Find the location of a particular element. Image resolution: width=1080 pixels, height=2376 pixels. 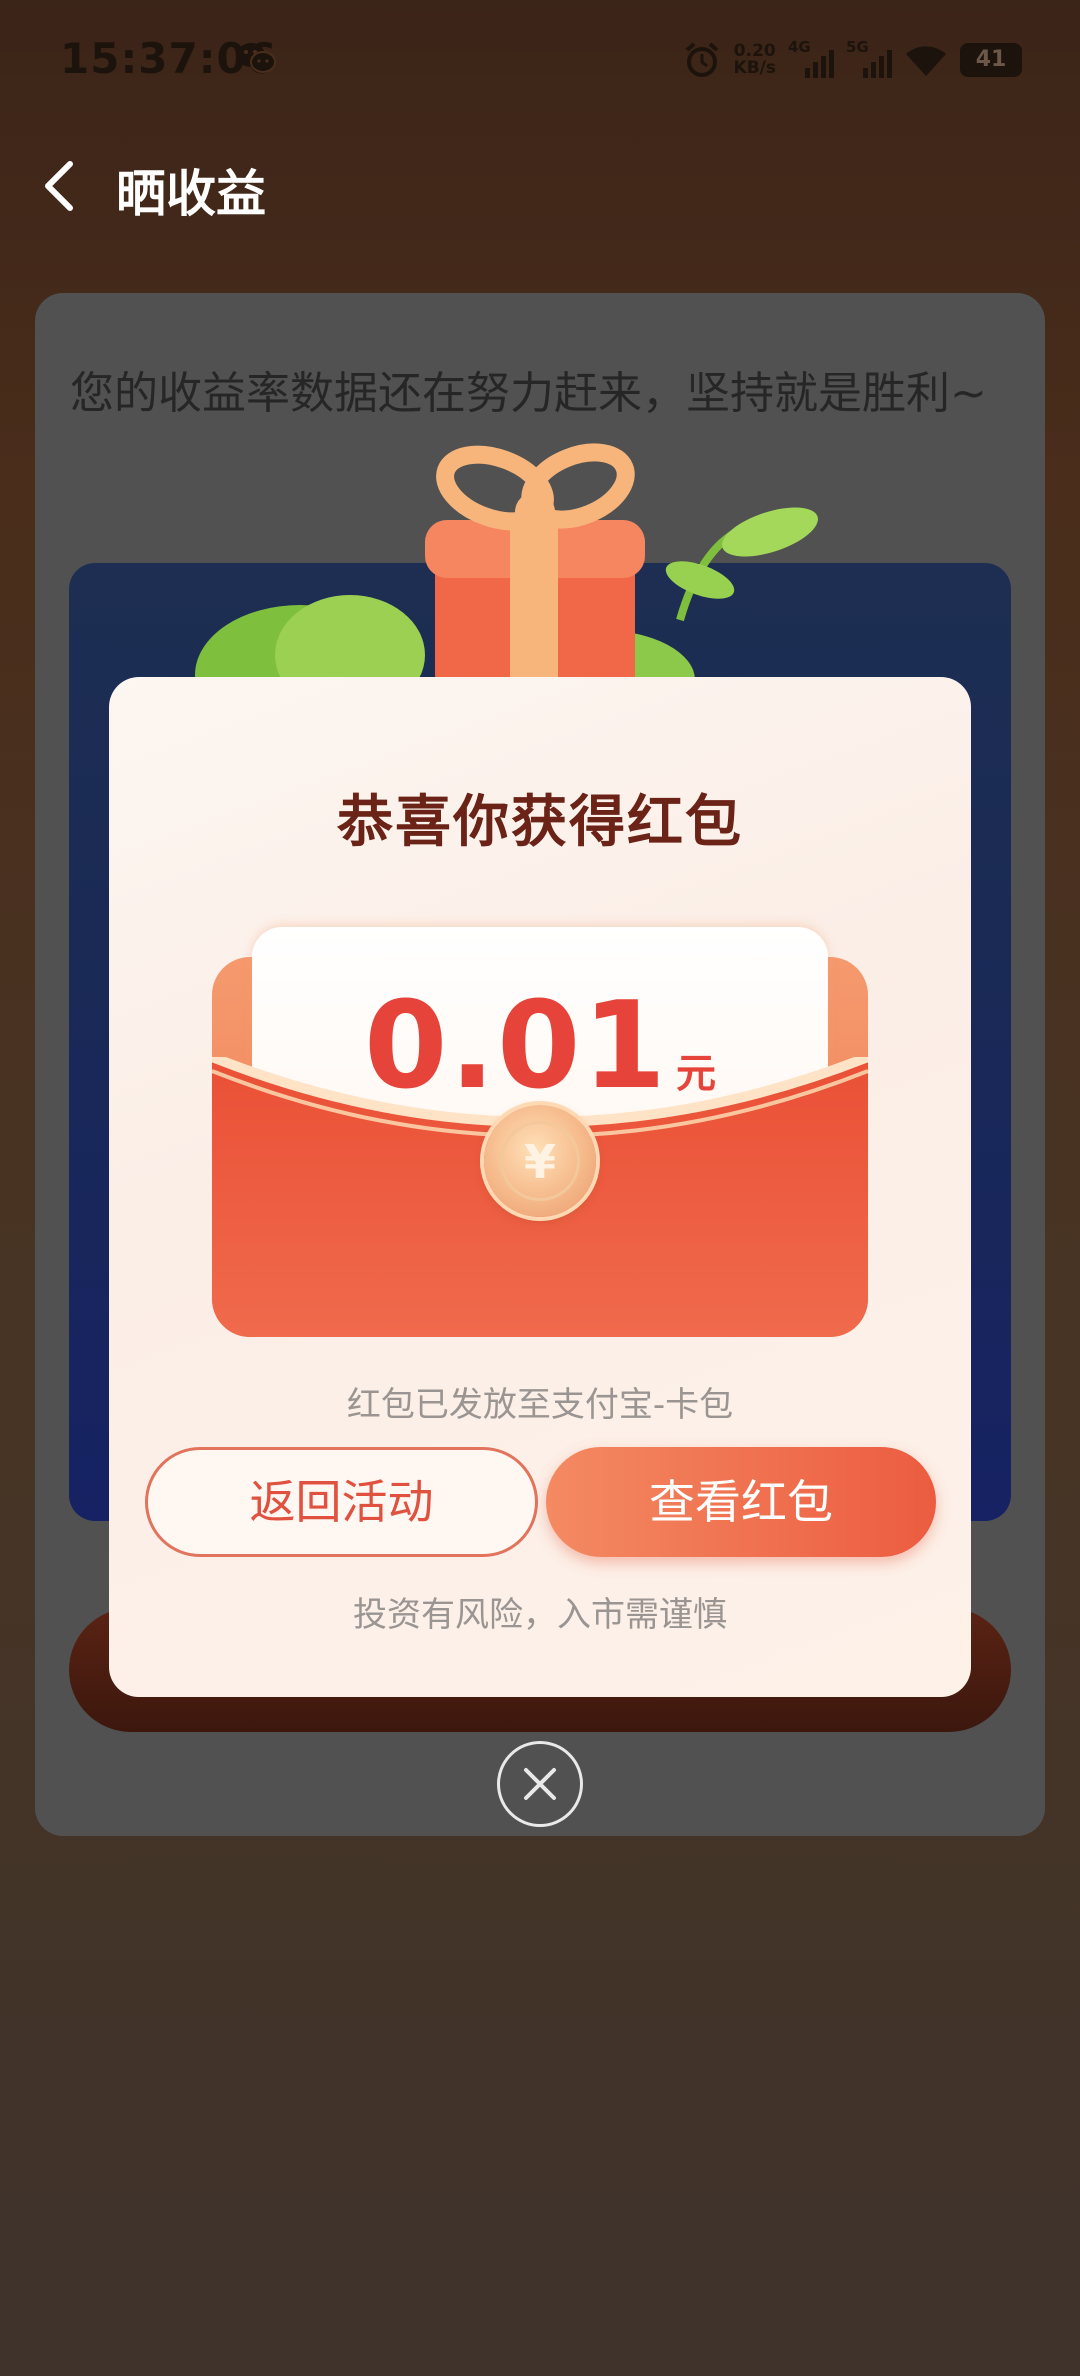

signal-4g-icon: 4G is located at coordinates (811, 59).